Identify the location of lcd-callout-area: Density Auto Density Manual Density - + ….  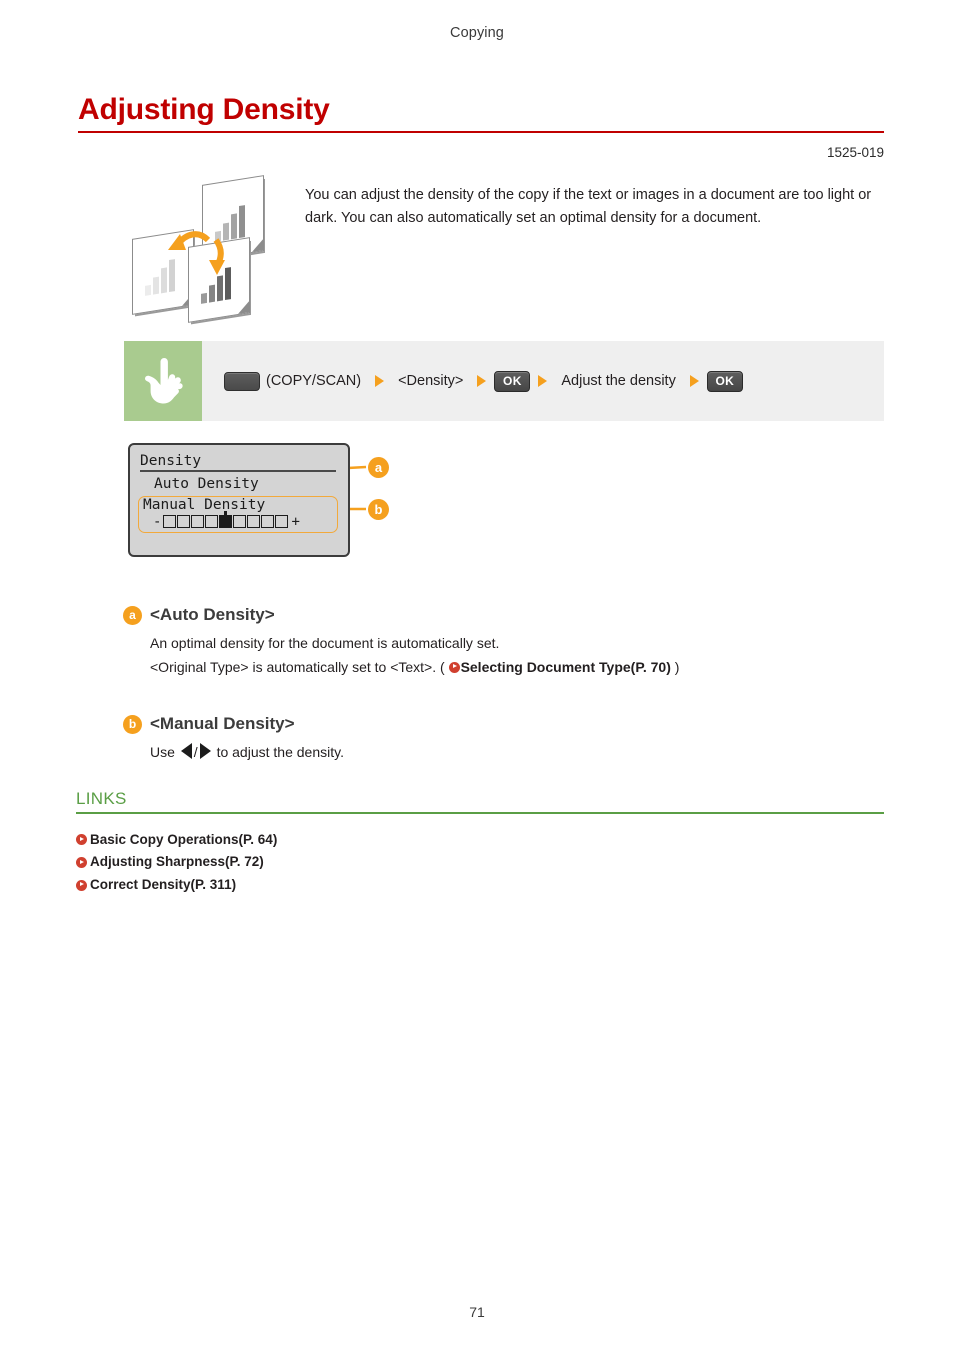
(308, 503).